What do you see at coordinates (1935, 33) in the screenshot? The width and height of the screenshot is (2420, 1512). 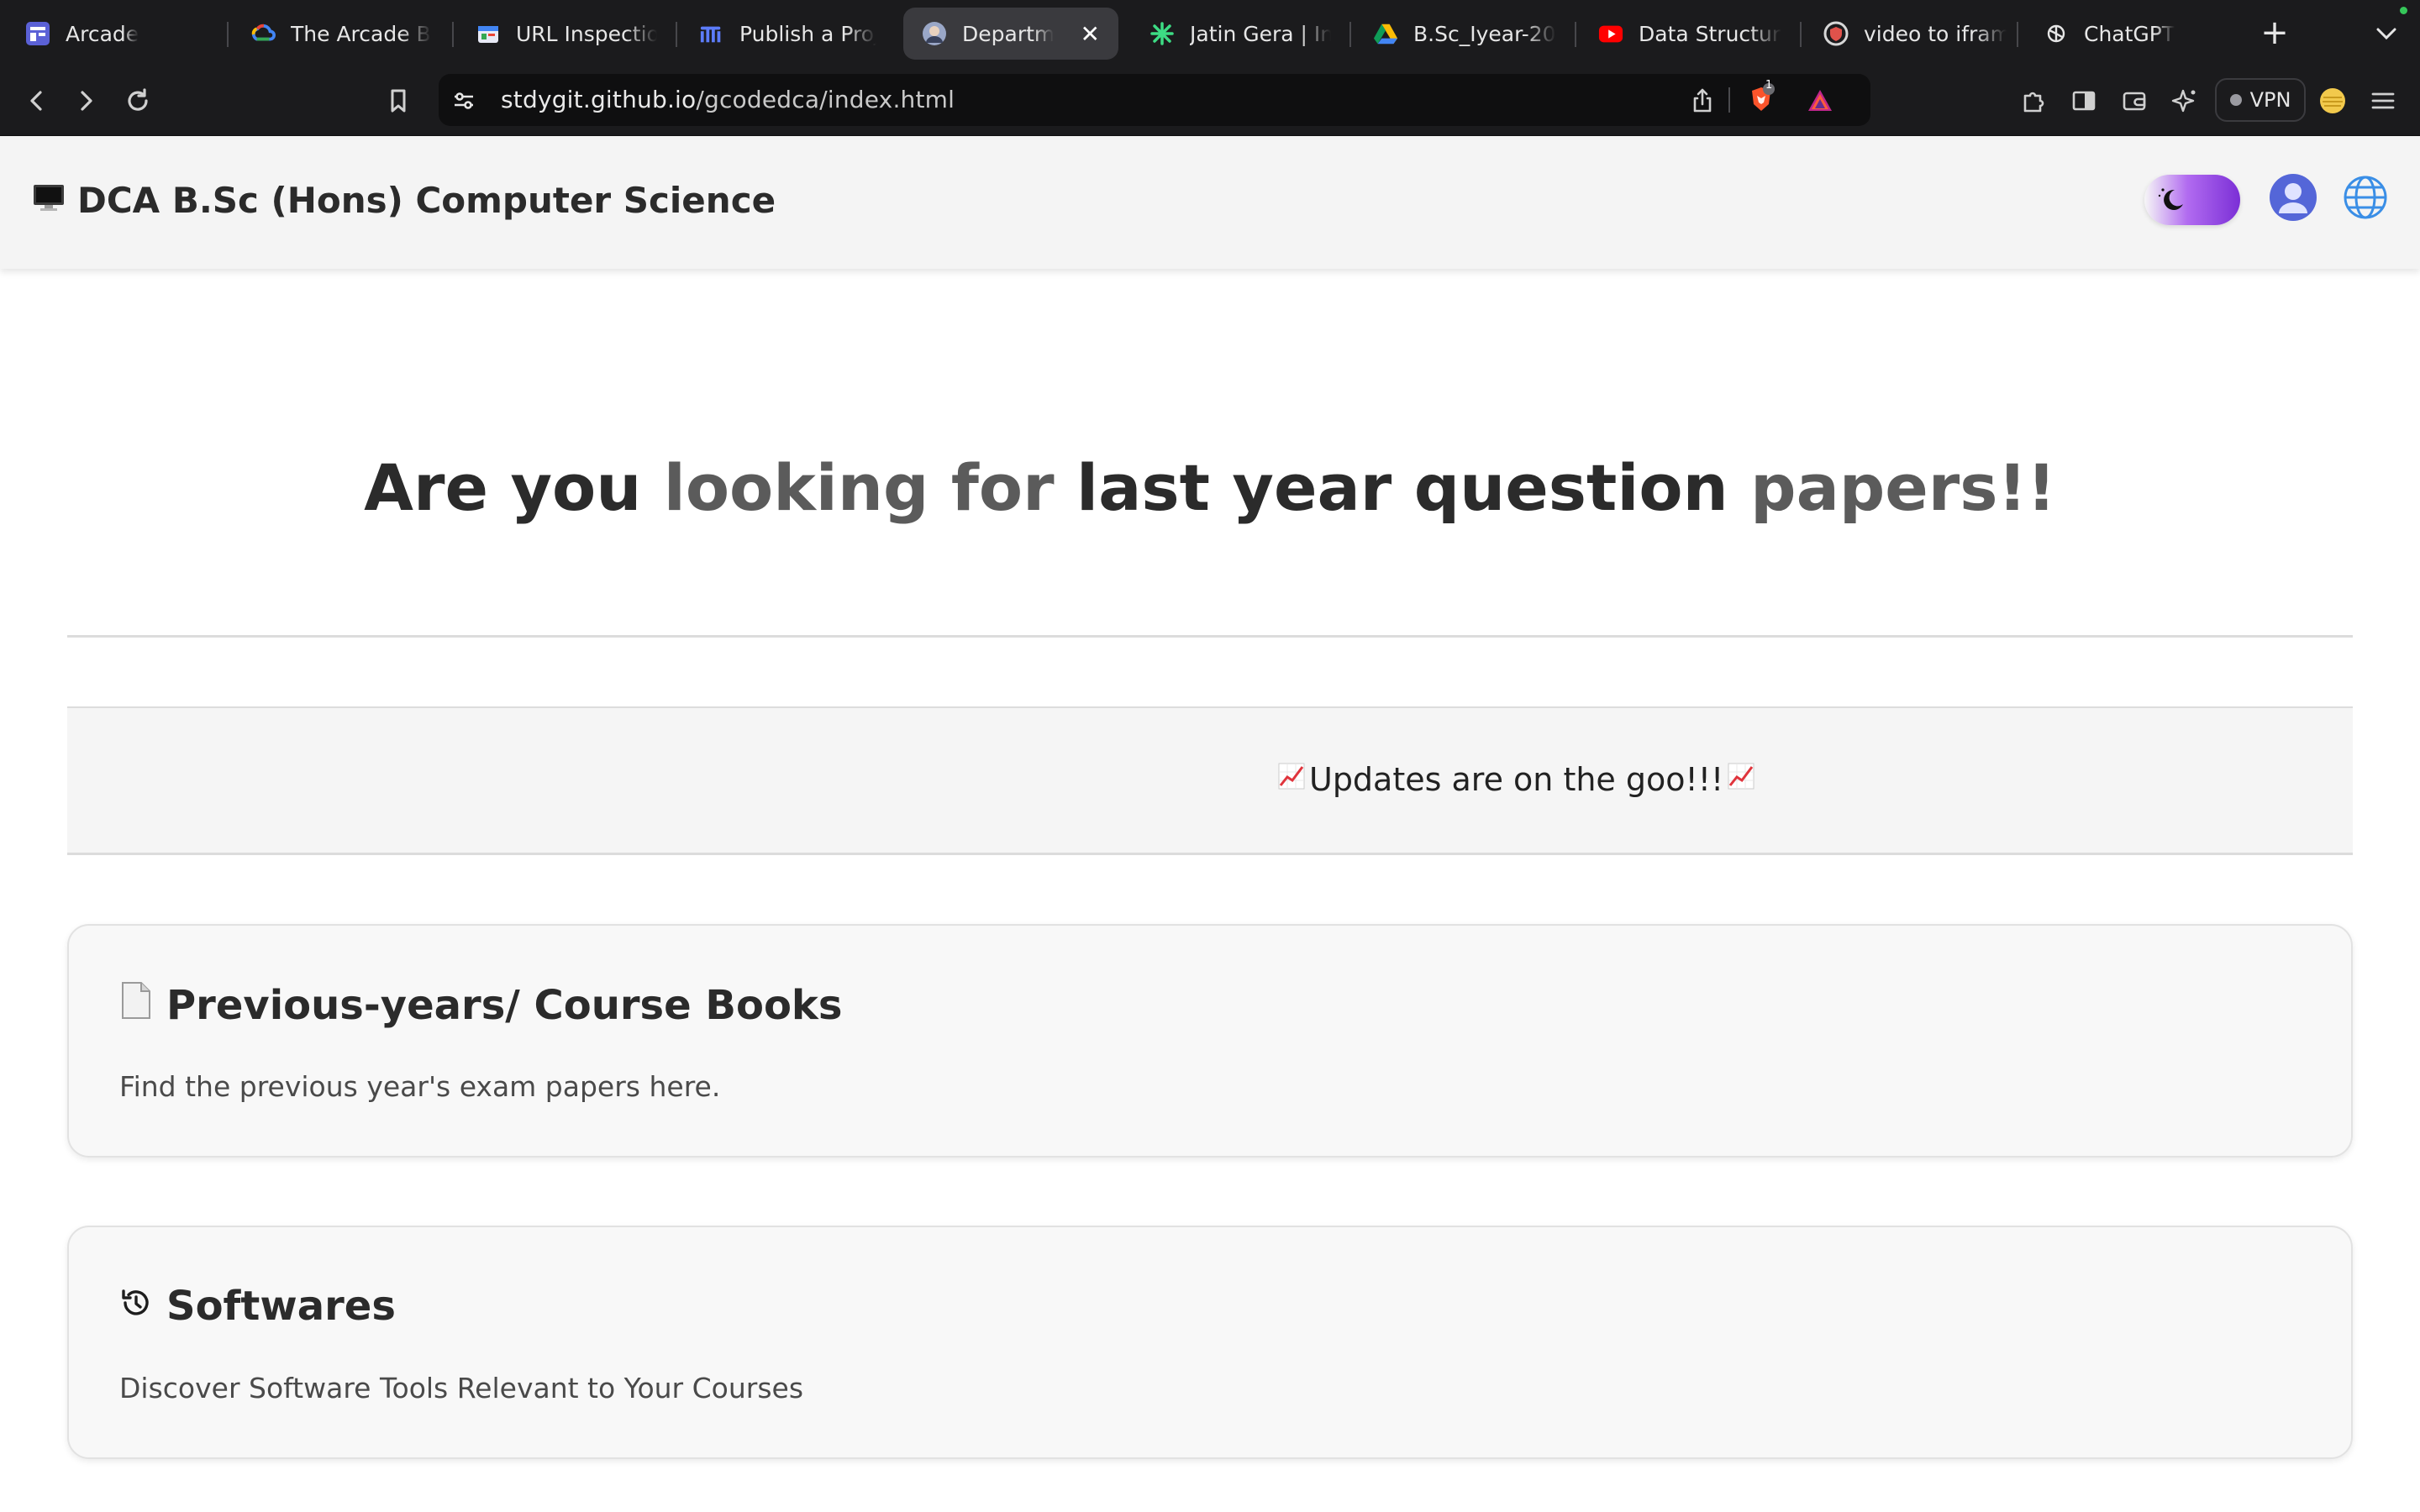 I see `tab-title: video to iframe` at bounding box center [1935, 33].